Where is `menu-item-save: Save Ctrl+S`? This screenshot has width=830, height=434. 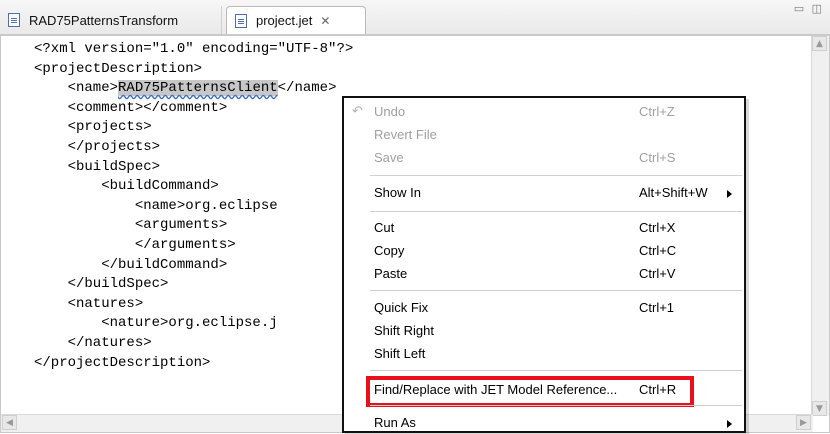 menu-item-save: Save Ctrl+S is located at coordinates (544, 158).